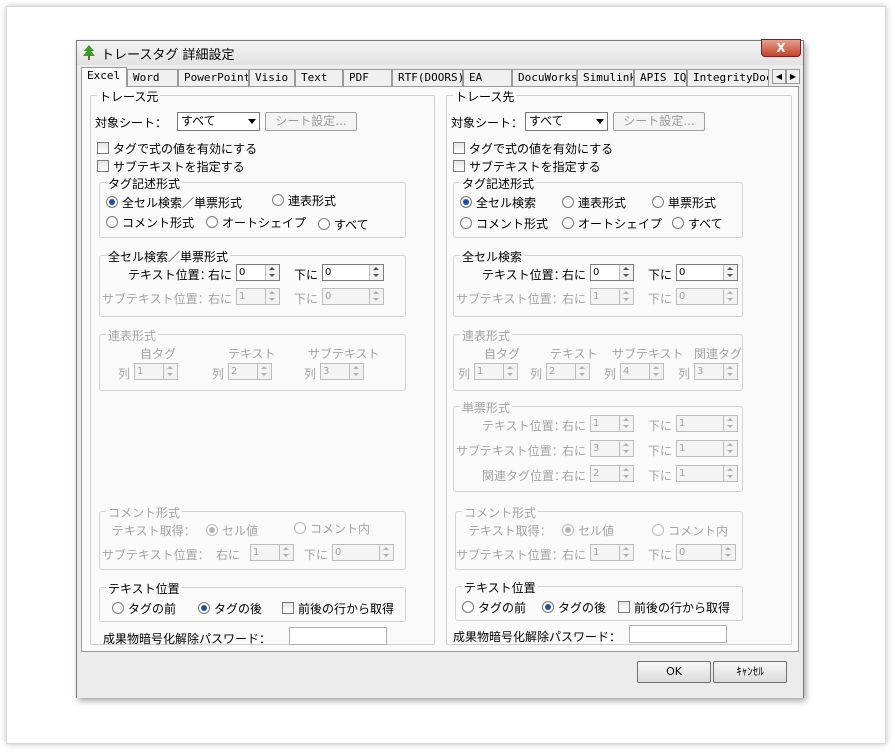 The width and height of the screenshot is (895, 753). I want to click on target-textpos-before-label: タグの前, so click(502, 608).